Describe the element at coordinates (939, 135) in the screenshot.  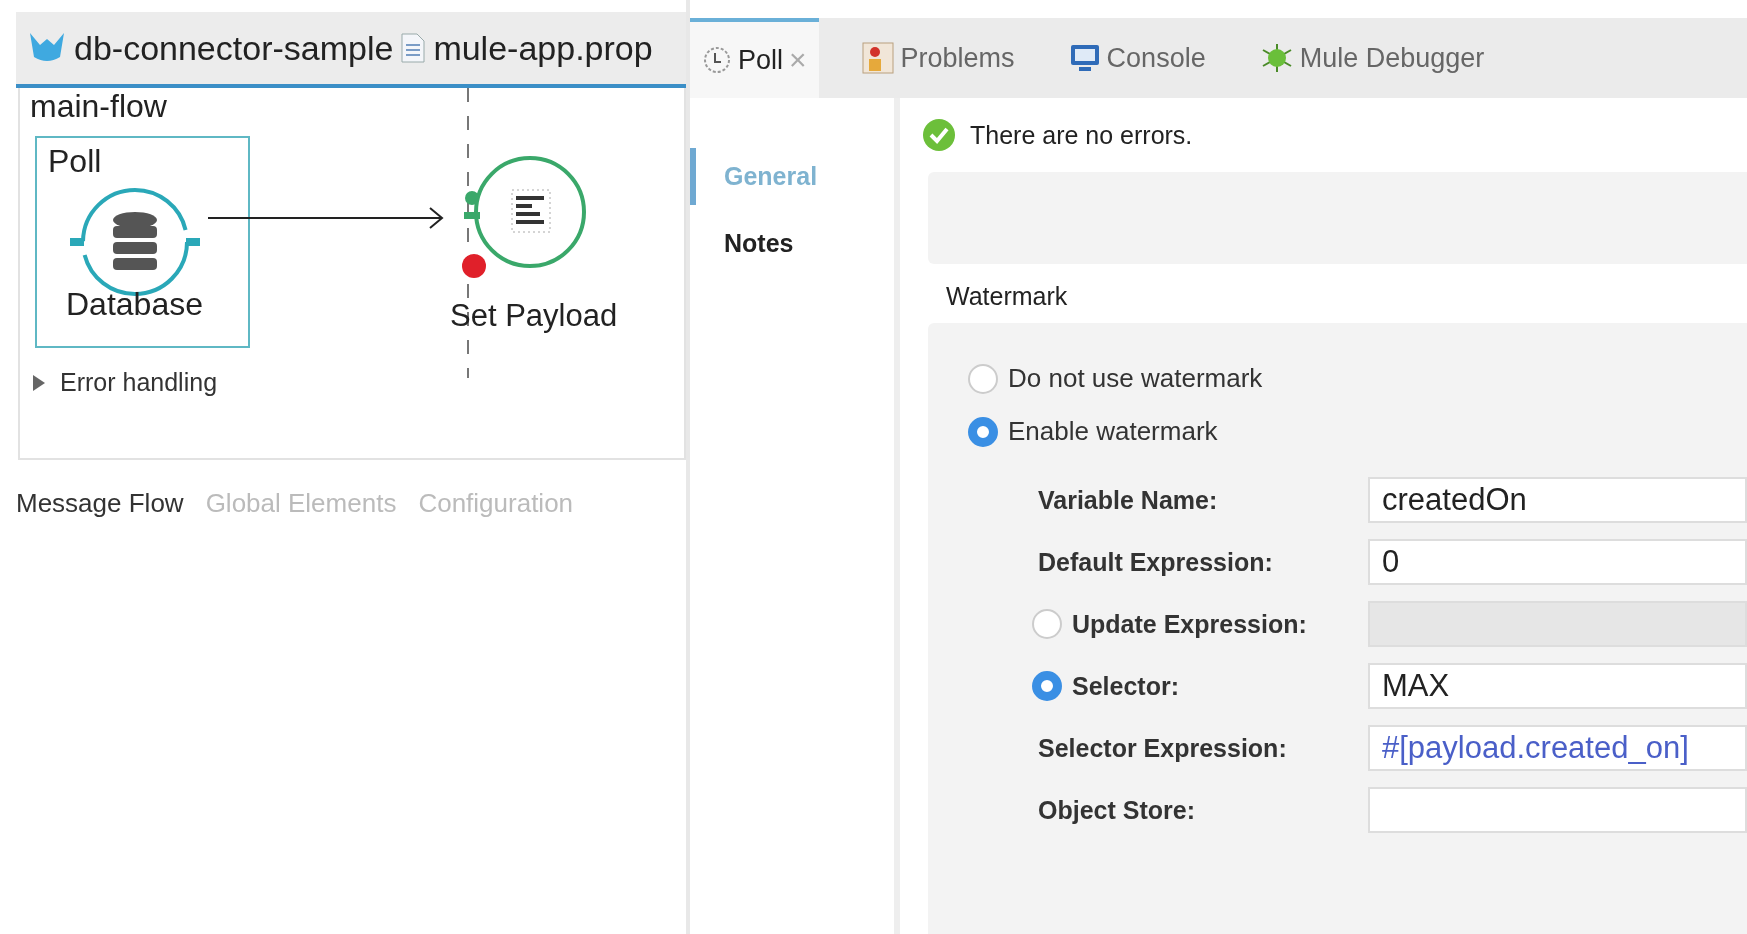
I see `check-icon` at that location.